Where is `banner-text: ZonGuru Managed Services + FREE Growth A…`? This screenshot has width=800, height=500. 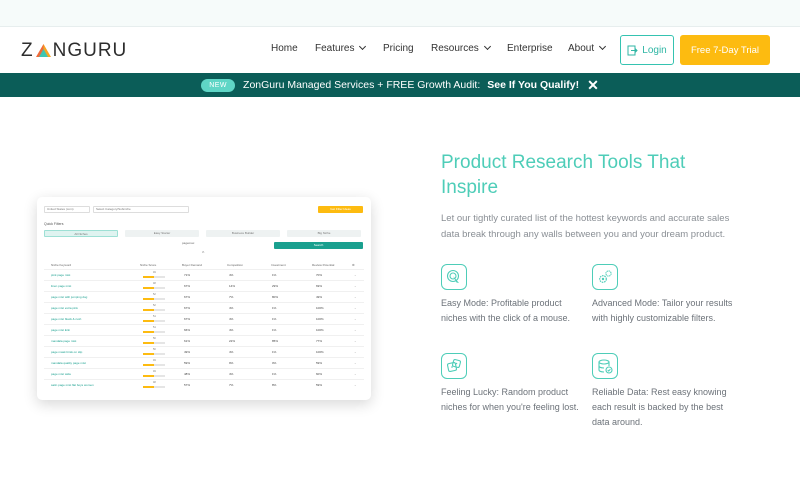
banner-text: ZonGuru Managed Services + FREE Growth A… is located at coordinates (362, 85).